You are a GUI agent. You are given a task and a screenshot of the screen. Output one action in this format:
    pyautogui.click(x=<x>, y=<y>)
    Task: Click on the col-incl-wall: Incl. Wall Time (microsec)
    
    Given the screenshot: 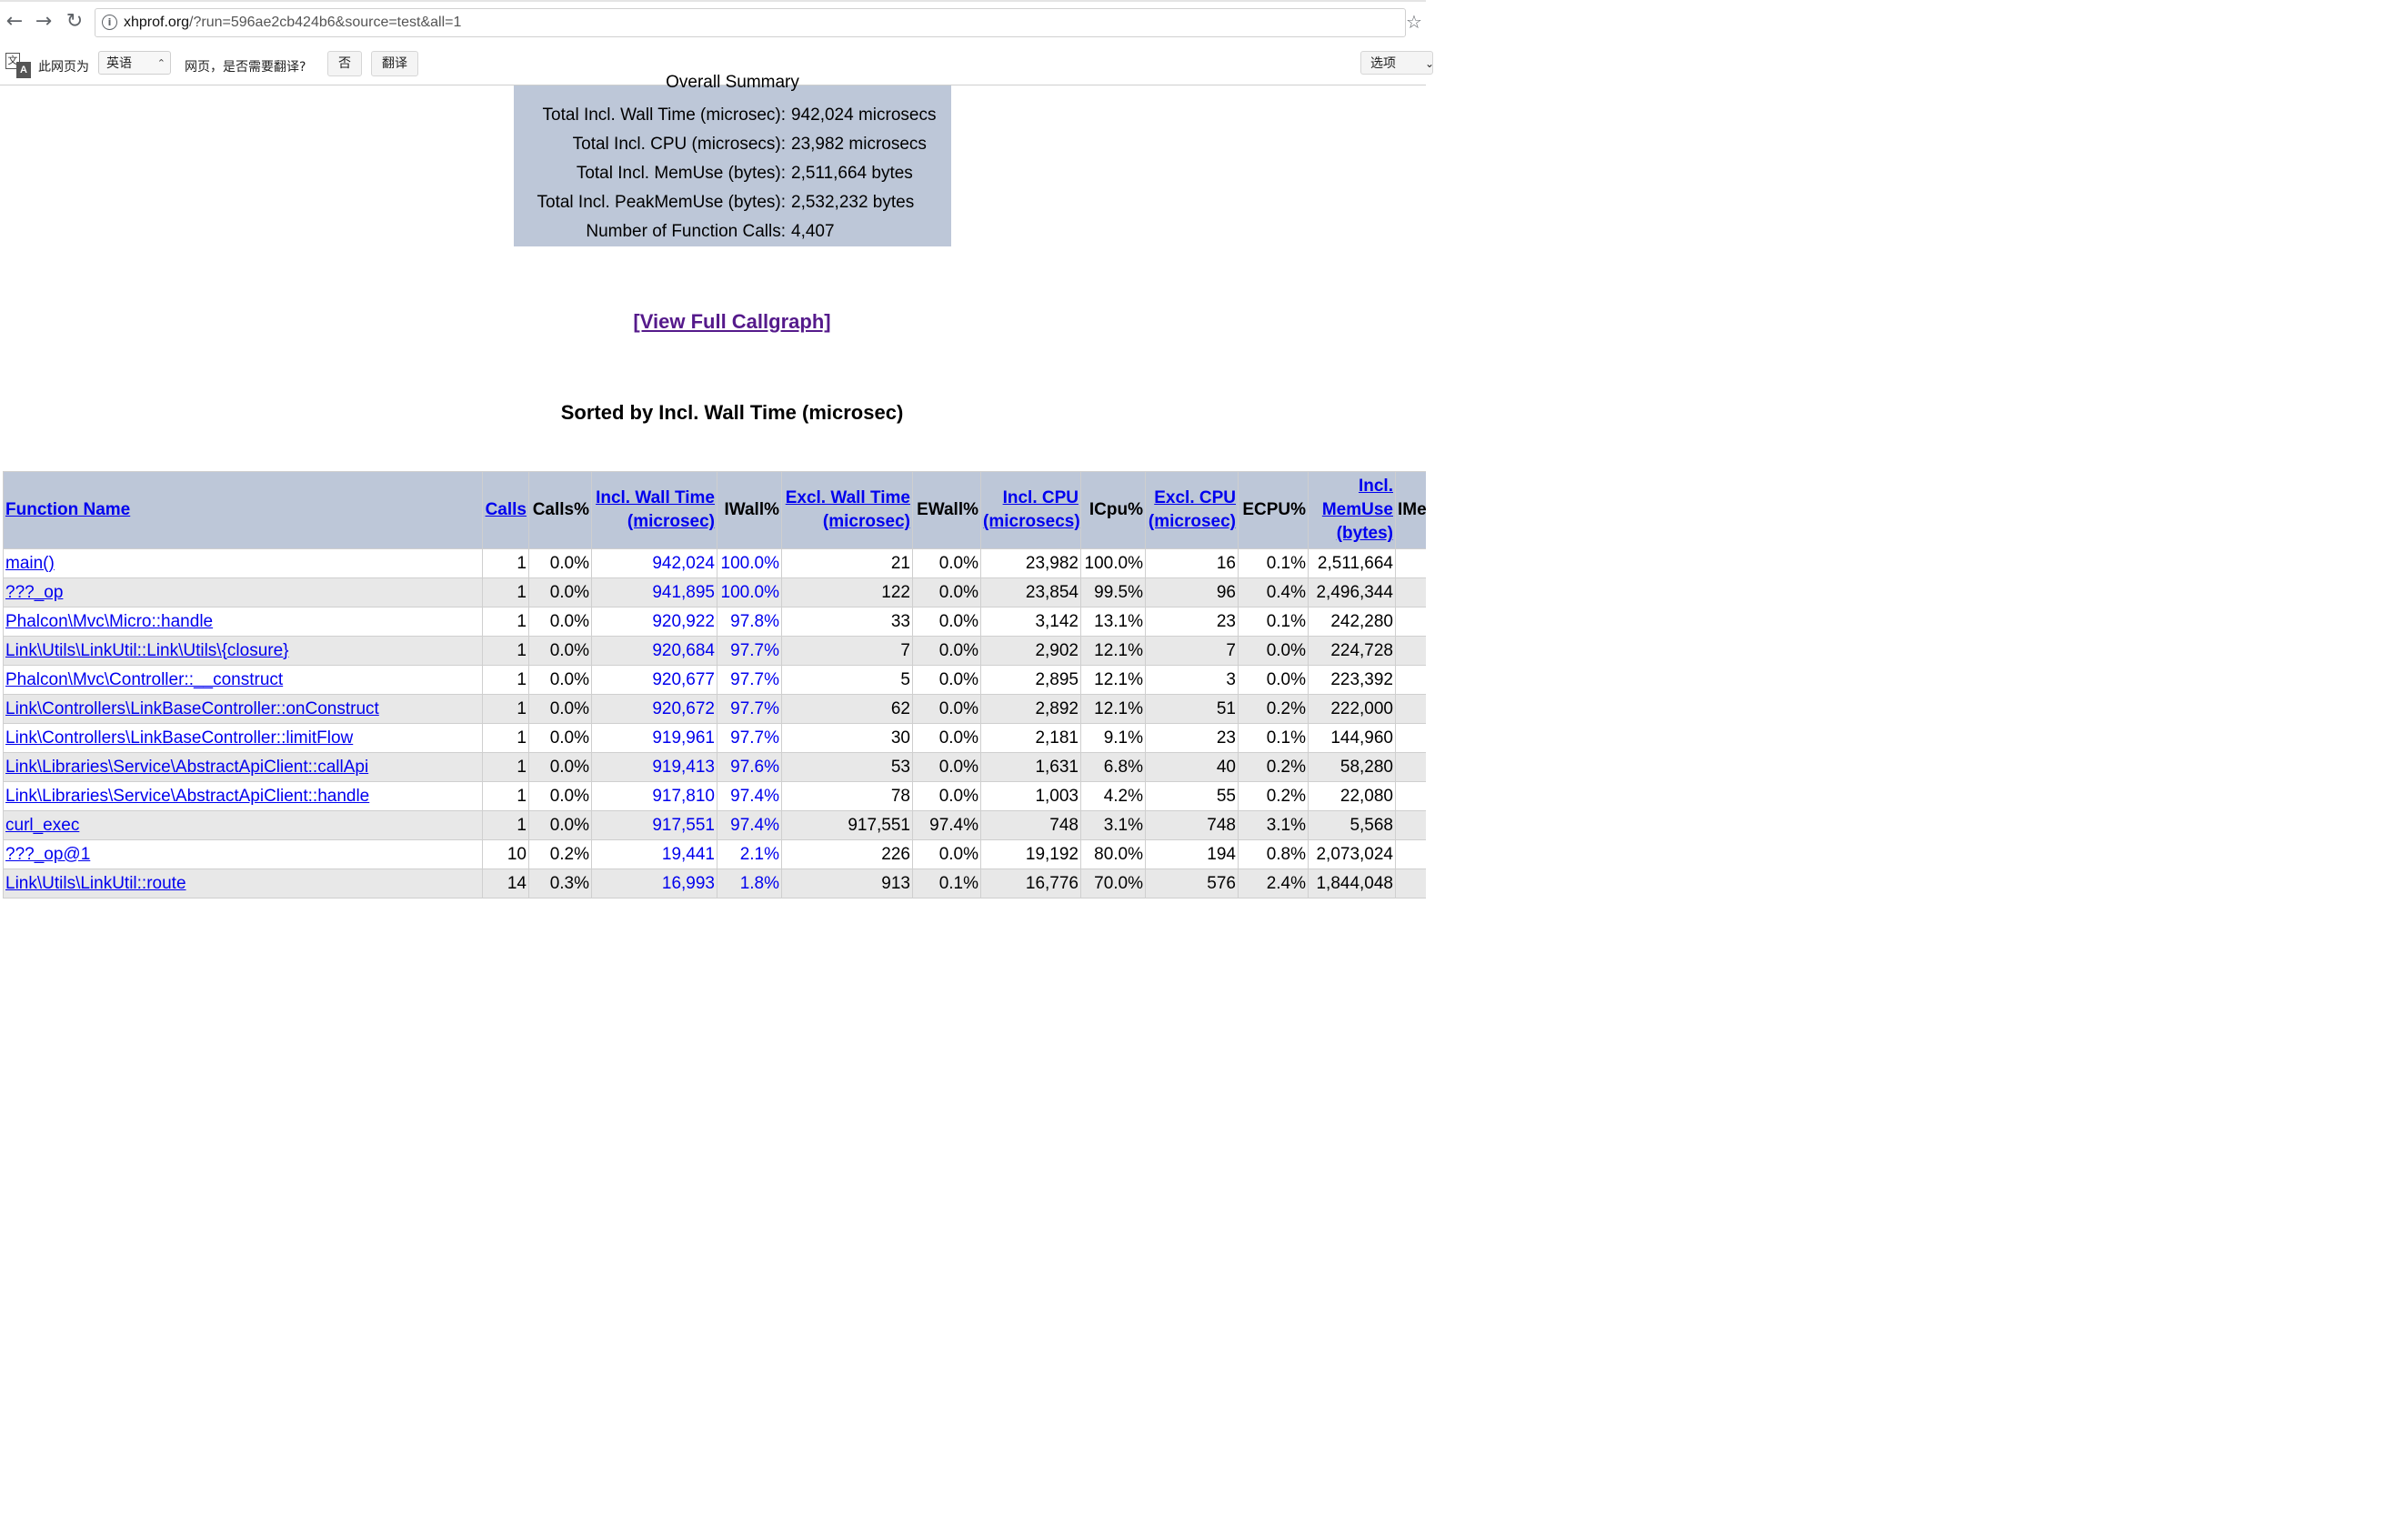 What is the action you would take?
    pyautogui.click(x=654, y=510)
    